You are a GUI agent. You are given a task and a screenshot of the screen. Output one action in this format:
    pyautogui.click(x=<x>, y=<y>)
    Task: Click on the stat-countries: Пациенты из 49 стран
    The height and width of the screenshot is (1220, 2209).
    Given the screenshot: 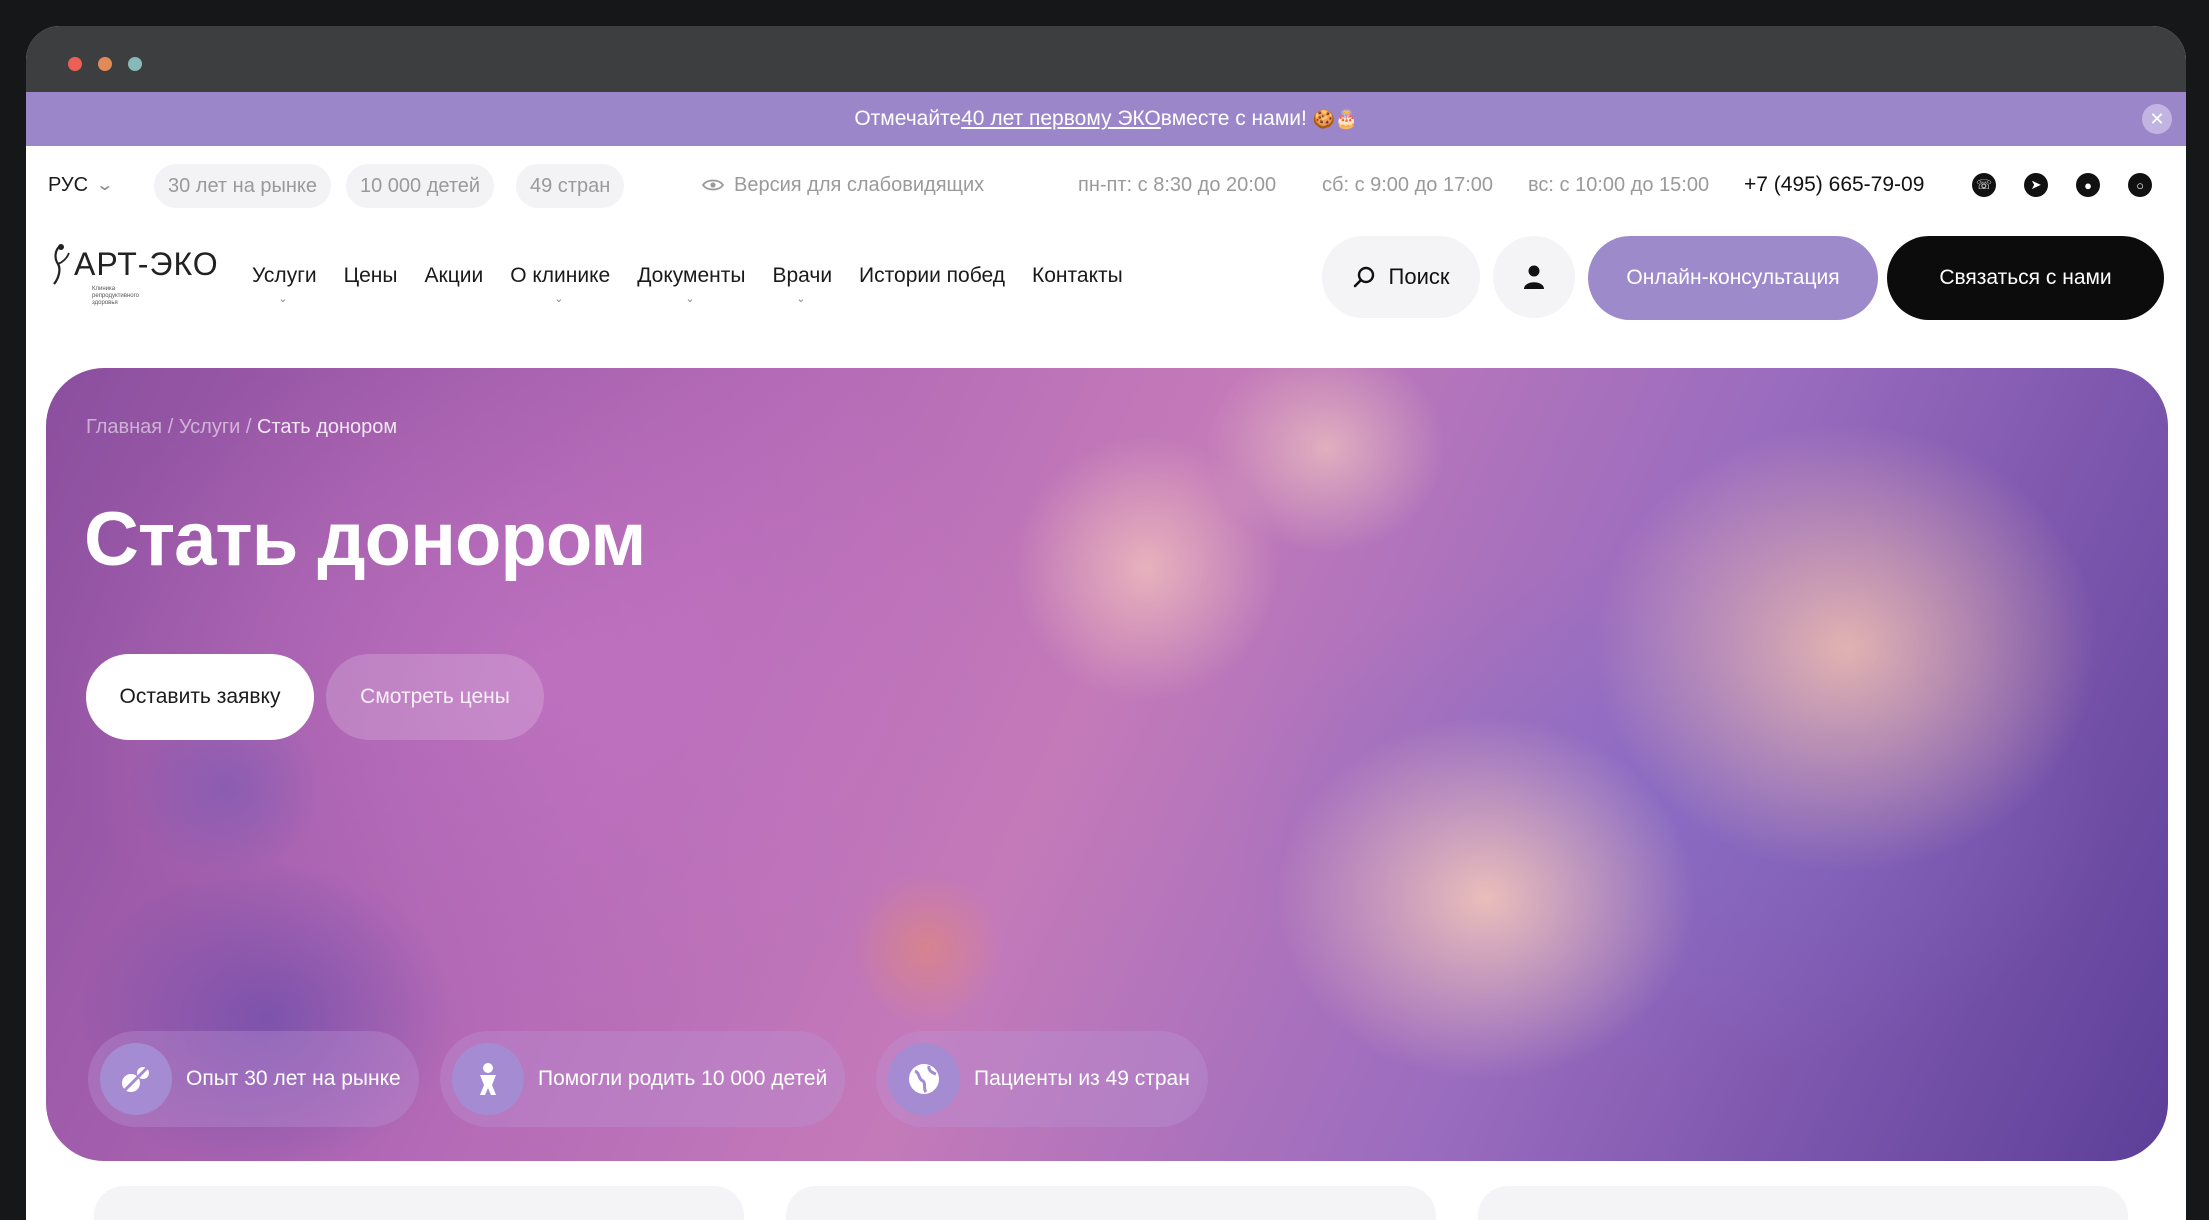 What is the action you would take?
    pyautogui.click(x=1042, y=1079)
    